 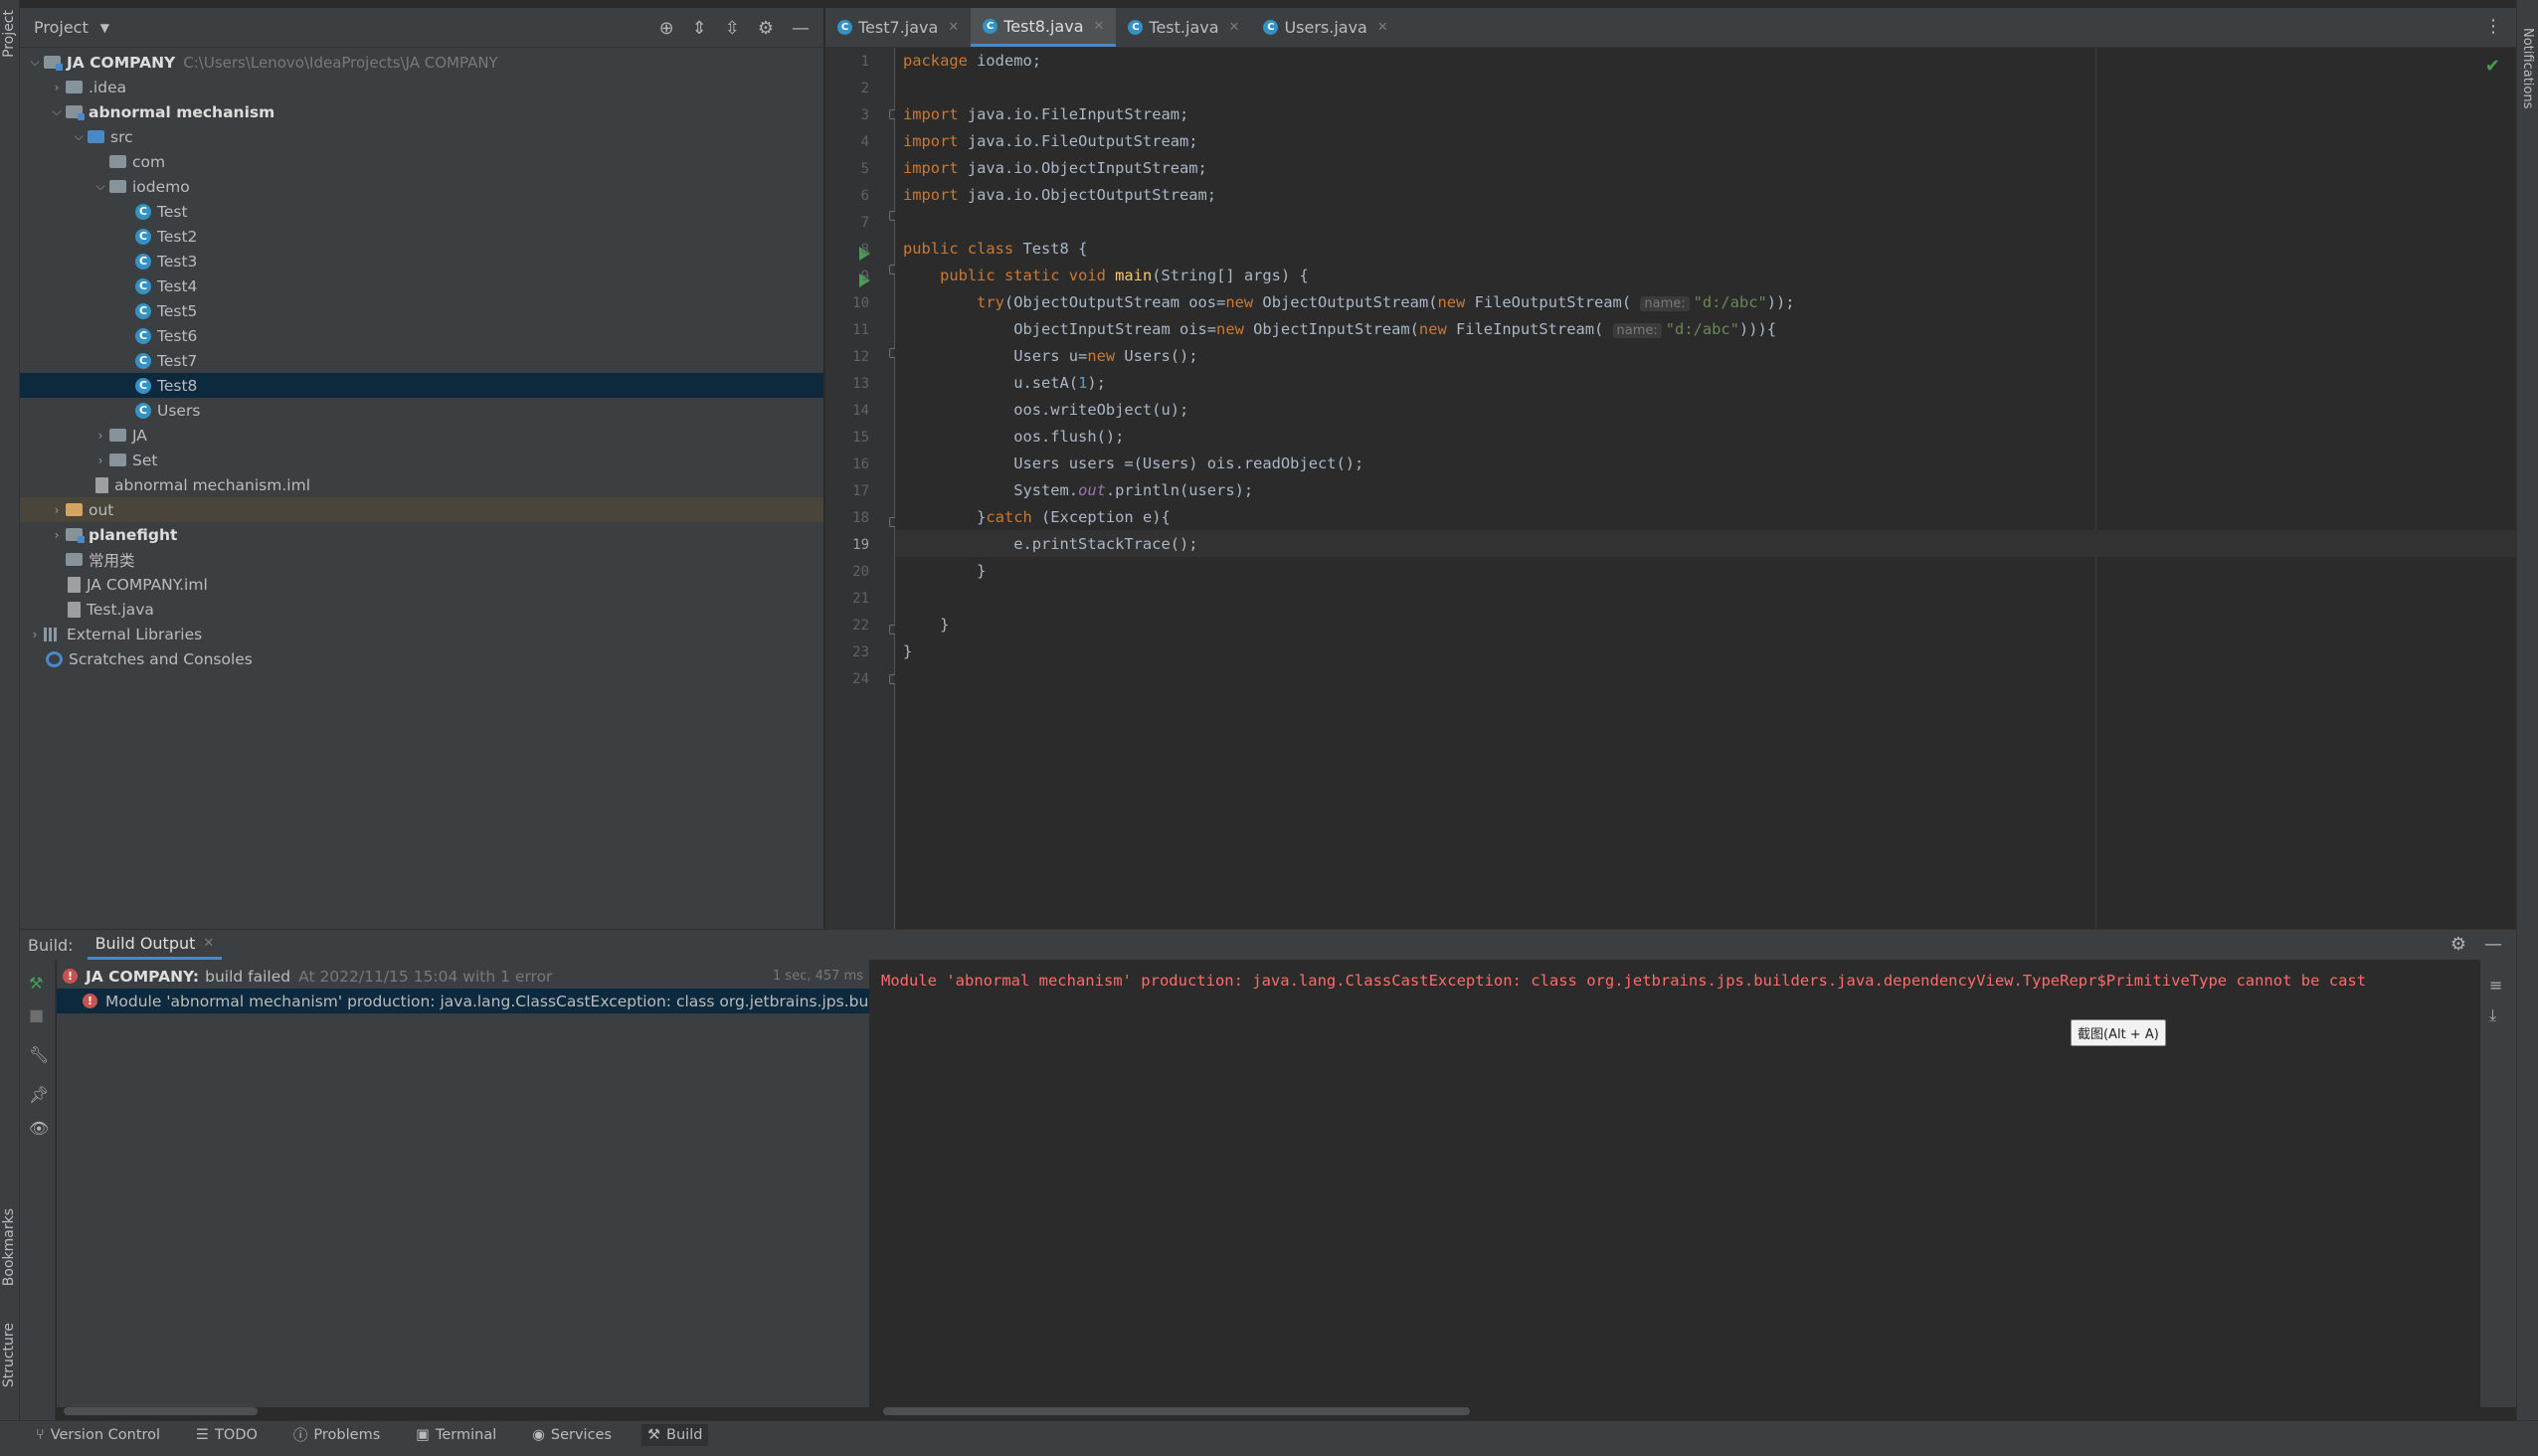 What do you see at coordinates (1046, 114) in the screenshot?
I see `code-line: import java.io.FileInputStream;` at bounding box center [1046, 114].